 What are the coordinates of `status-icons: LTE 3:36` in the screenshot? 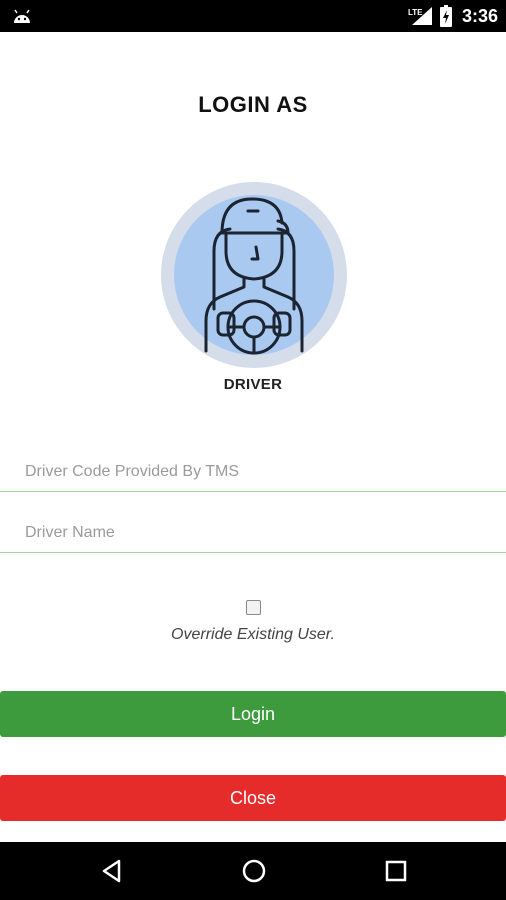 It's located at (453, 16).